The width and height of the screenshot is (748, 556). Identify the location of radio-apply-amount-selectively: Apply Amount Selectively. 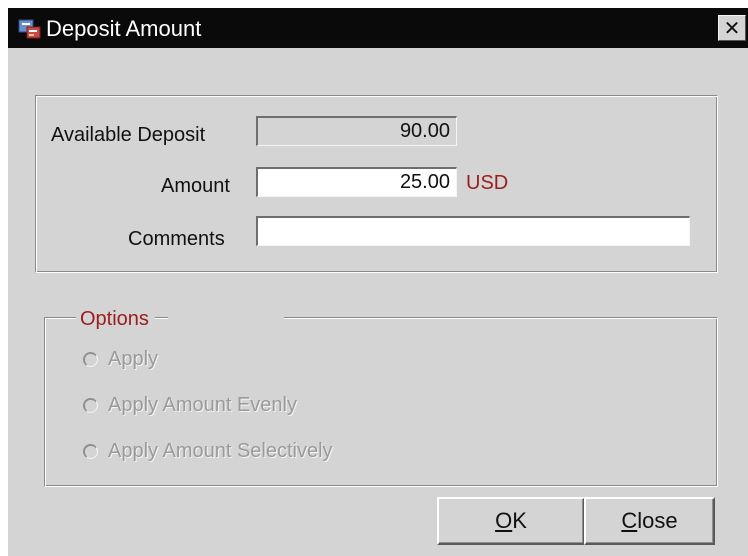
(208, 451).